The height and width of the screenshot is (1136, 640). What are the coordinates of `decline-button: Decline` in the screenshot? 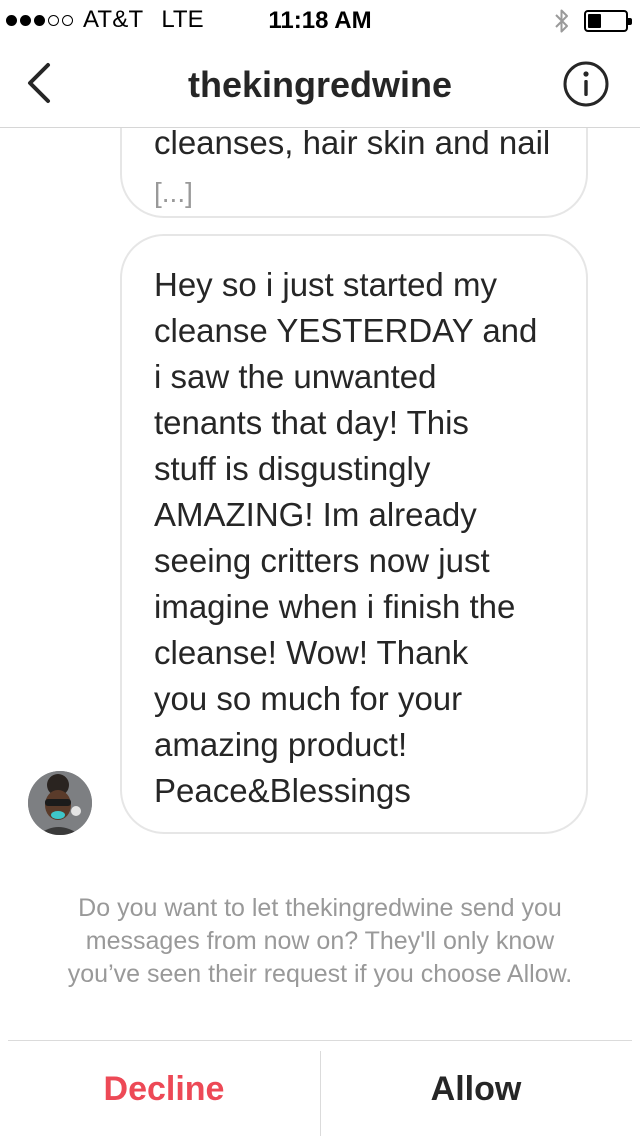 It's located at (164, 1088).